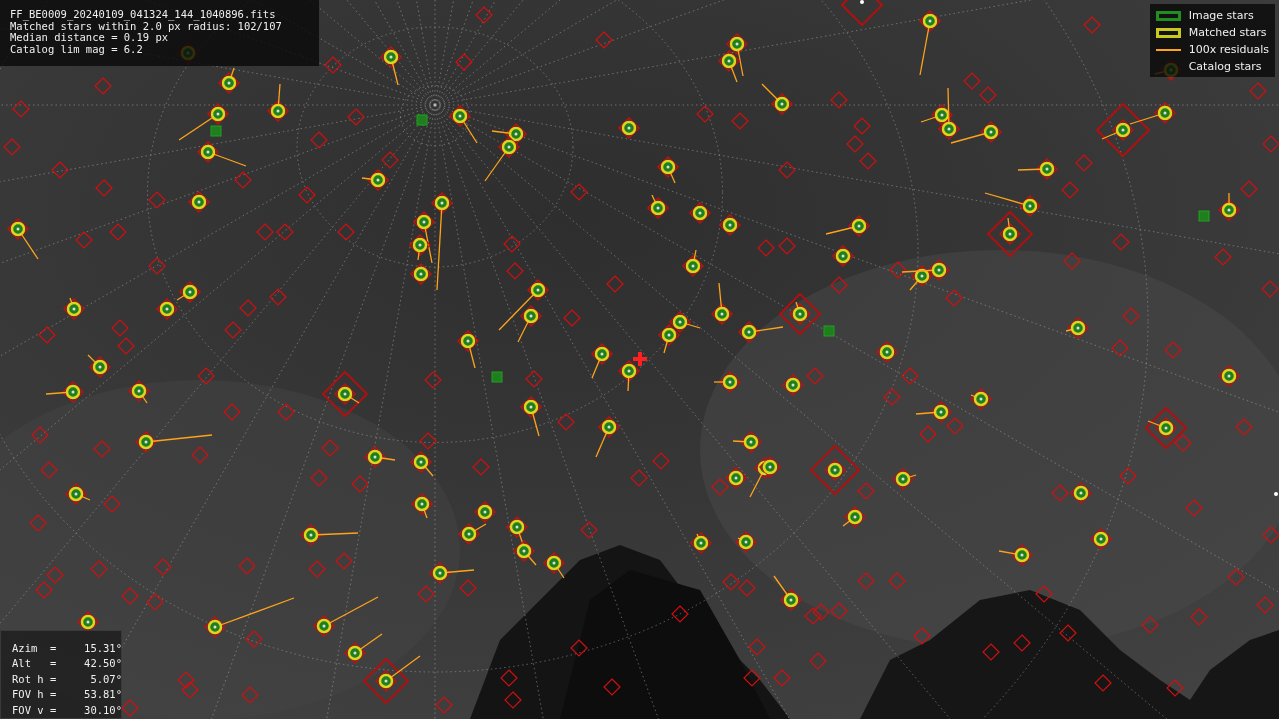  What do you see at coordinates (143, 15) in the screenshot?
I see `info-text: FF_BE0009_20240109_041324_144_1040896.fits` at bounding box center [143, 15].